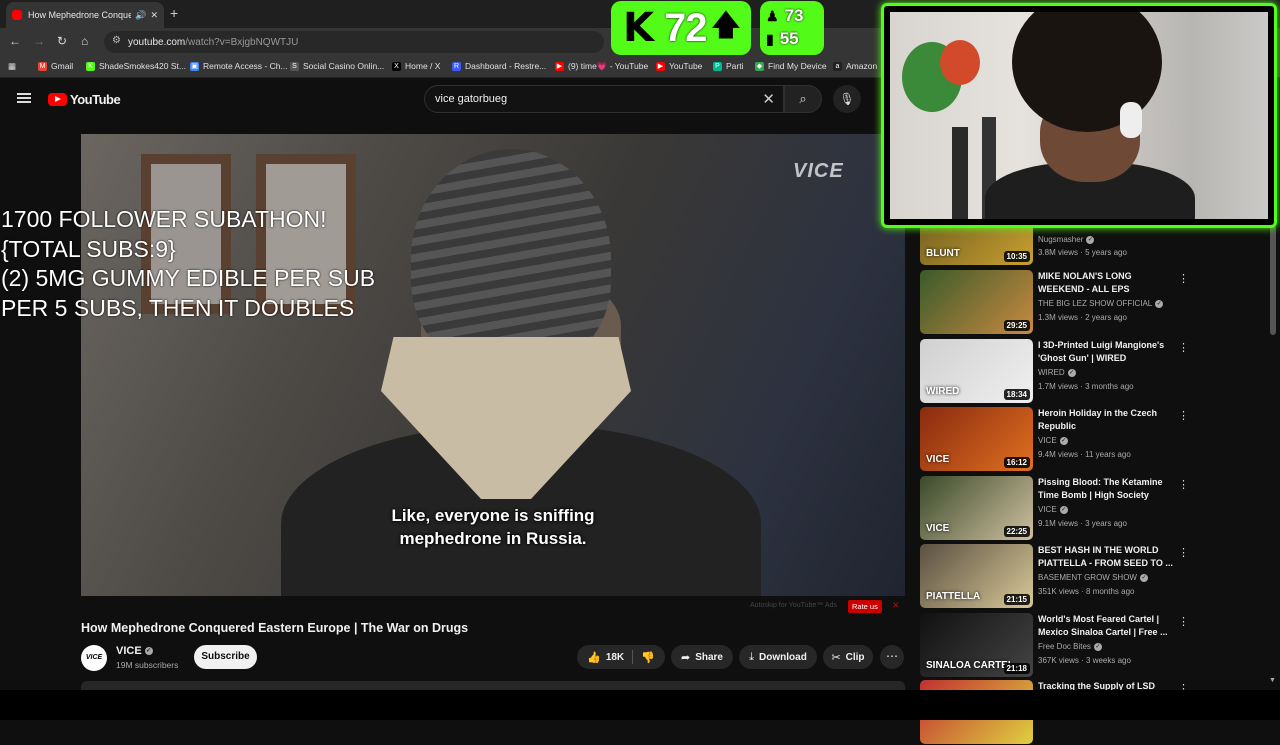  What do you see at coordinates (976, 576) in the screenshot?
I see `video-thumbnail: PIATTELLA 21:15` at bounding box center [976, 576].